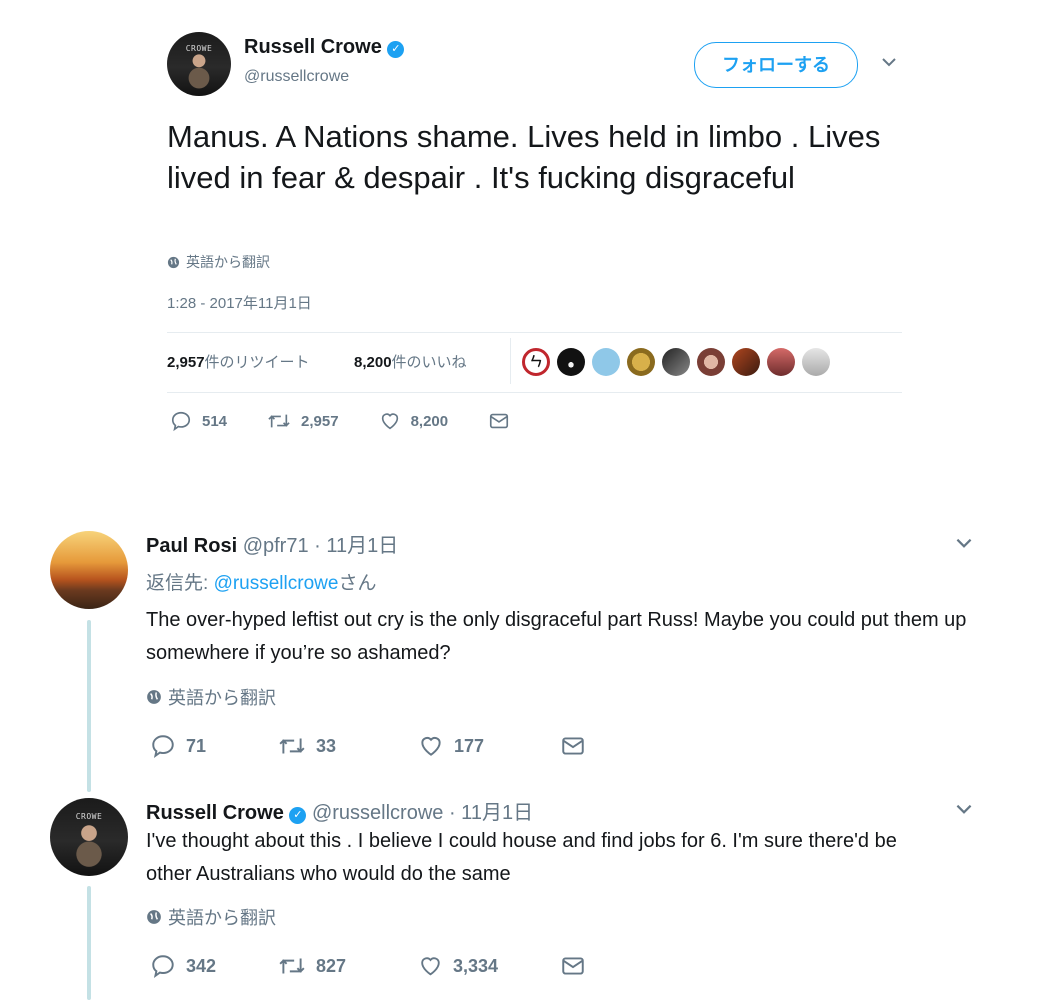 Image resolution: width=1040 pixels, height=1000 pixels. Describe the element at coordinates (368, 746) in the screenshot. I see `reply-actions: 71 33 177` at that location.